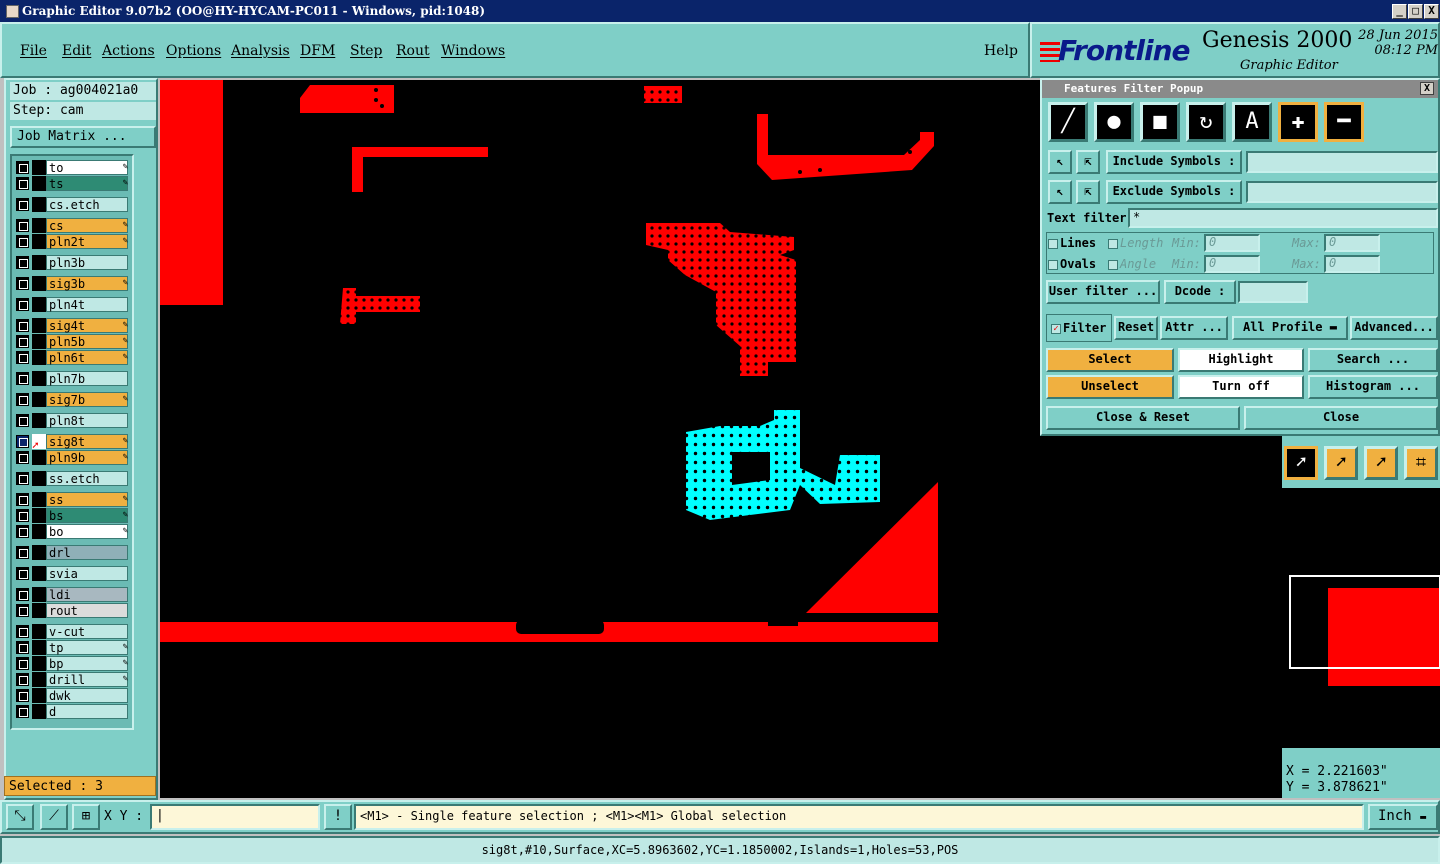  What do you see at coordinates (1241, 387) in the screenshot?
I see `turn-off-button: Turn off` at bounding box center [1241, 387].